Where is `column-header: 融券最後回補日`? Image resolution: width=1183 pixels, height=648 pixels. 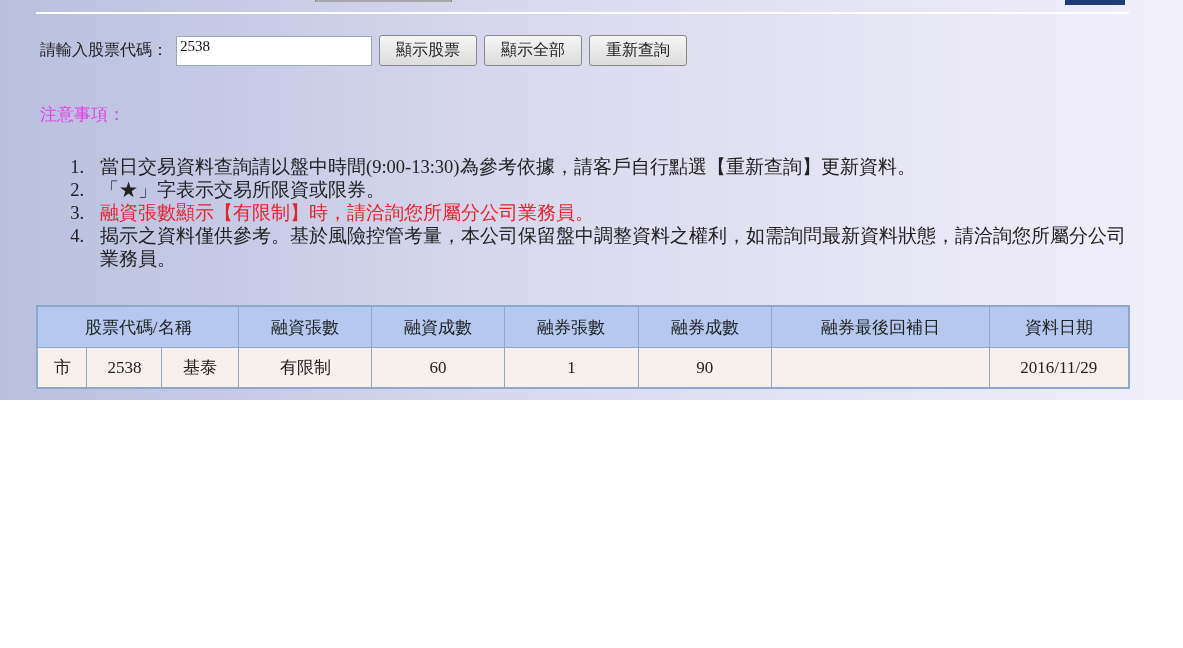
column-header: 融券最後回補日 is located at coordinates (880, 327).